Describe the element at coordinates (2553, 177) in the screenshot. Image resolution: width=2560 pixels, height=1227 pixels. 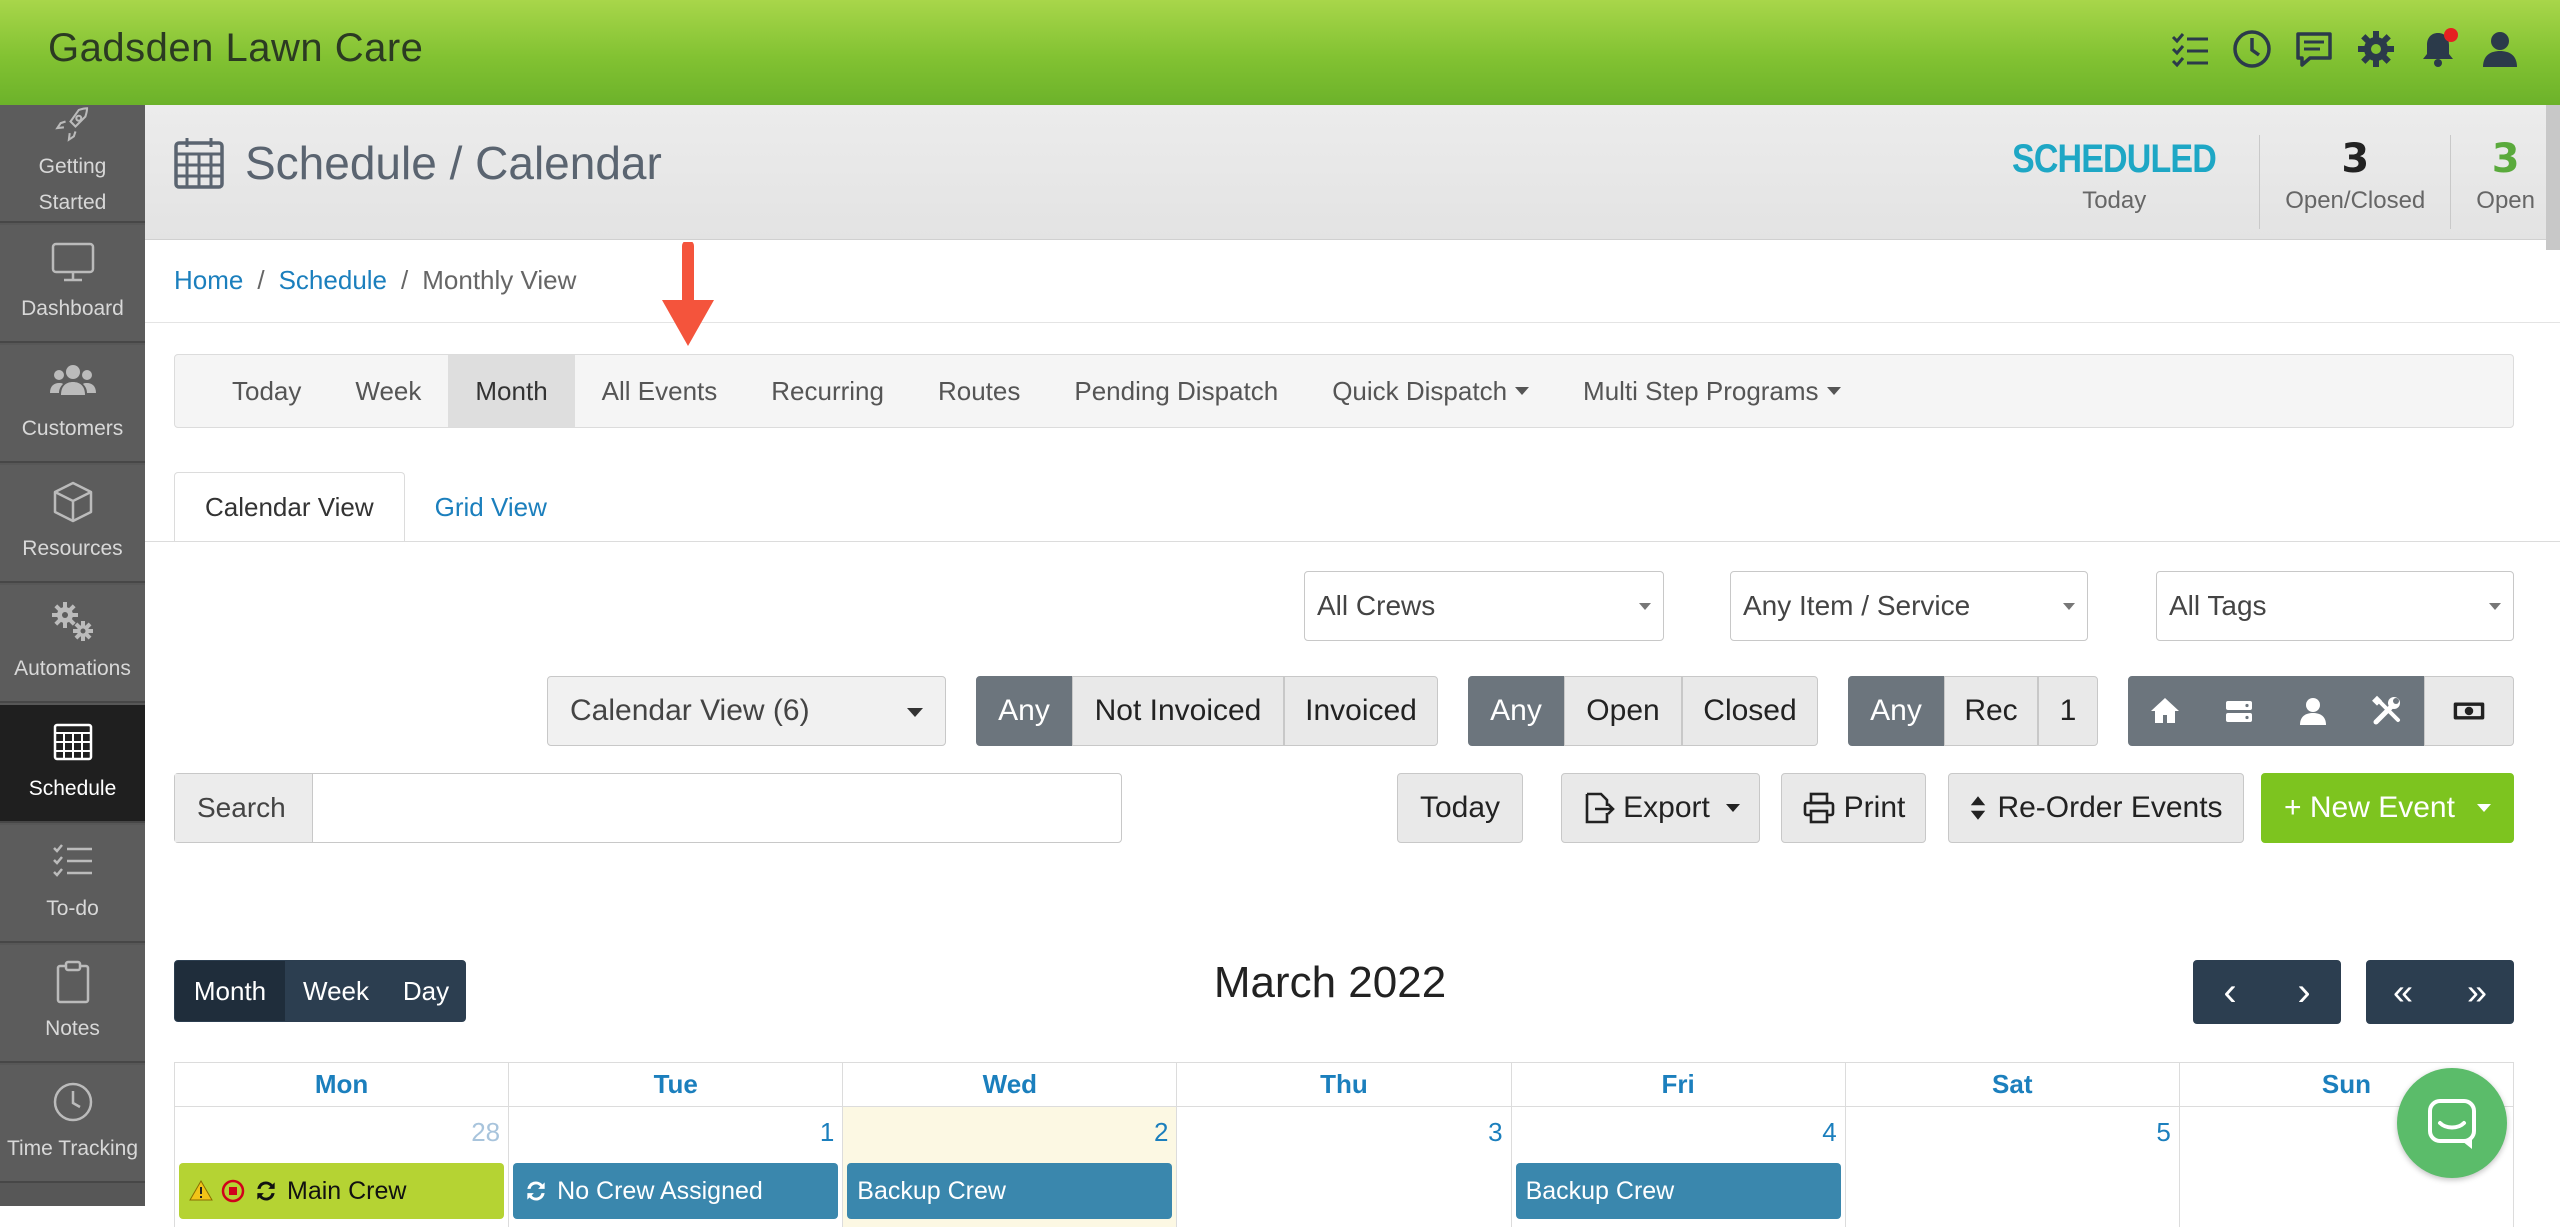
I see `scrollbar` at that location.